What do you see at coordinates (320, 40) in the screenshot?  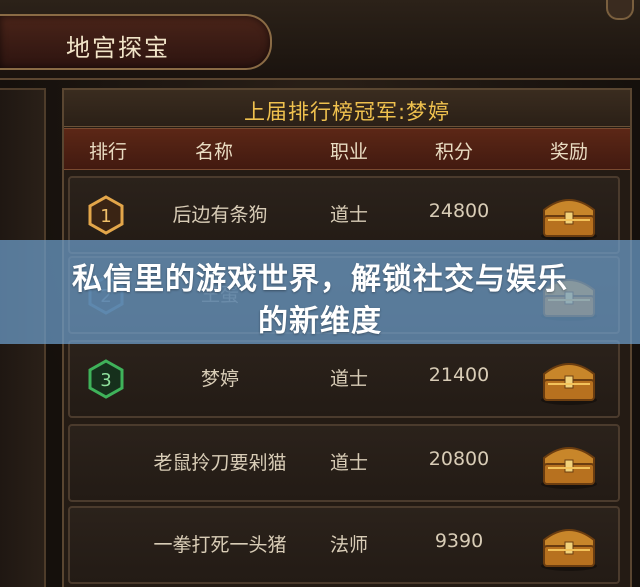 I see `top-frame: 地宫探宝` at bounding box center [320, 40].